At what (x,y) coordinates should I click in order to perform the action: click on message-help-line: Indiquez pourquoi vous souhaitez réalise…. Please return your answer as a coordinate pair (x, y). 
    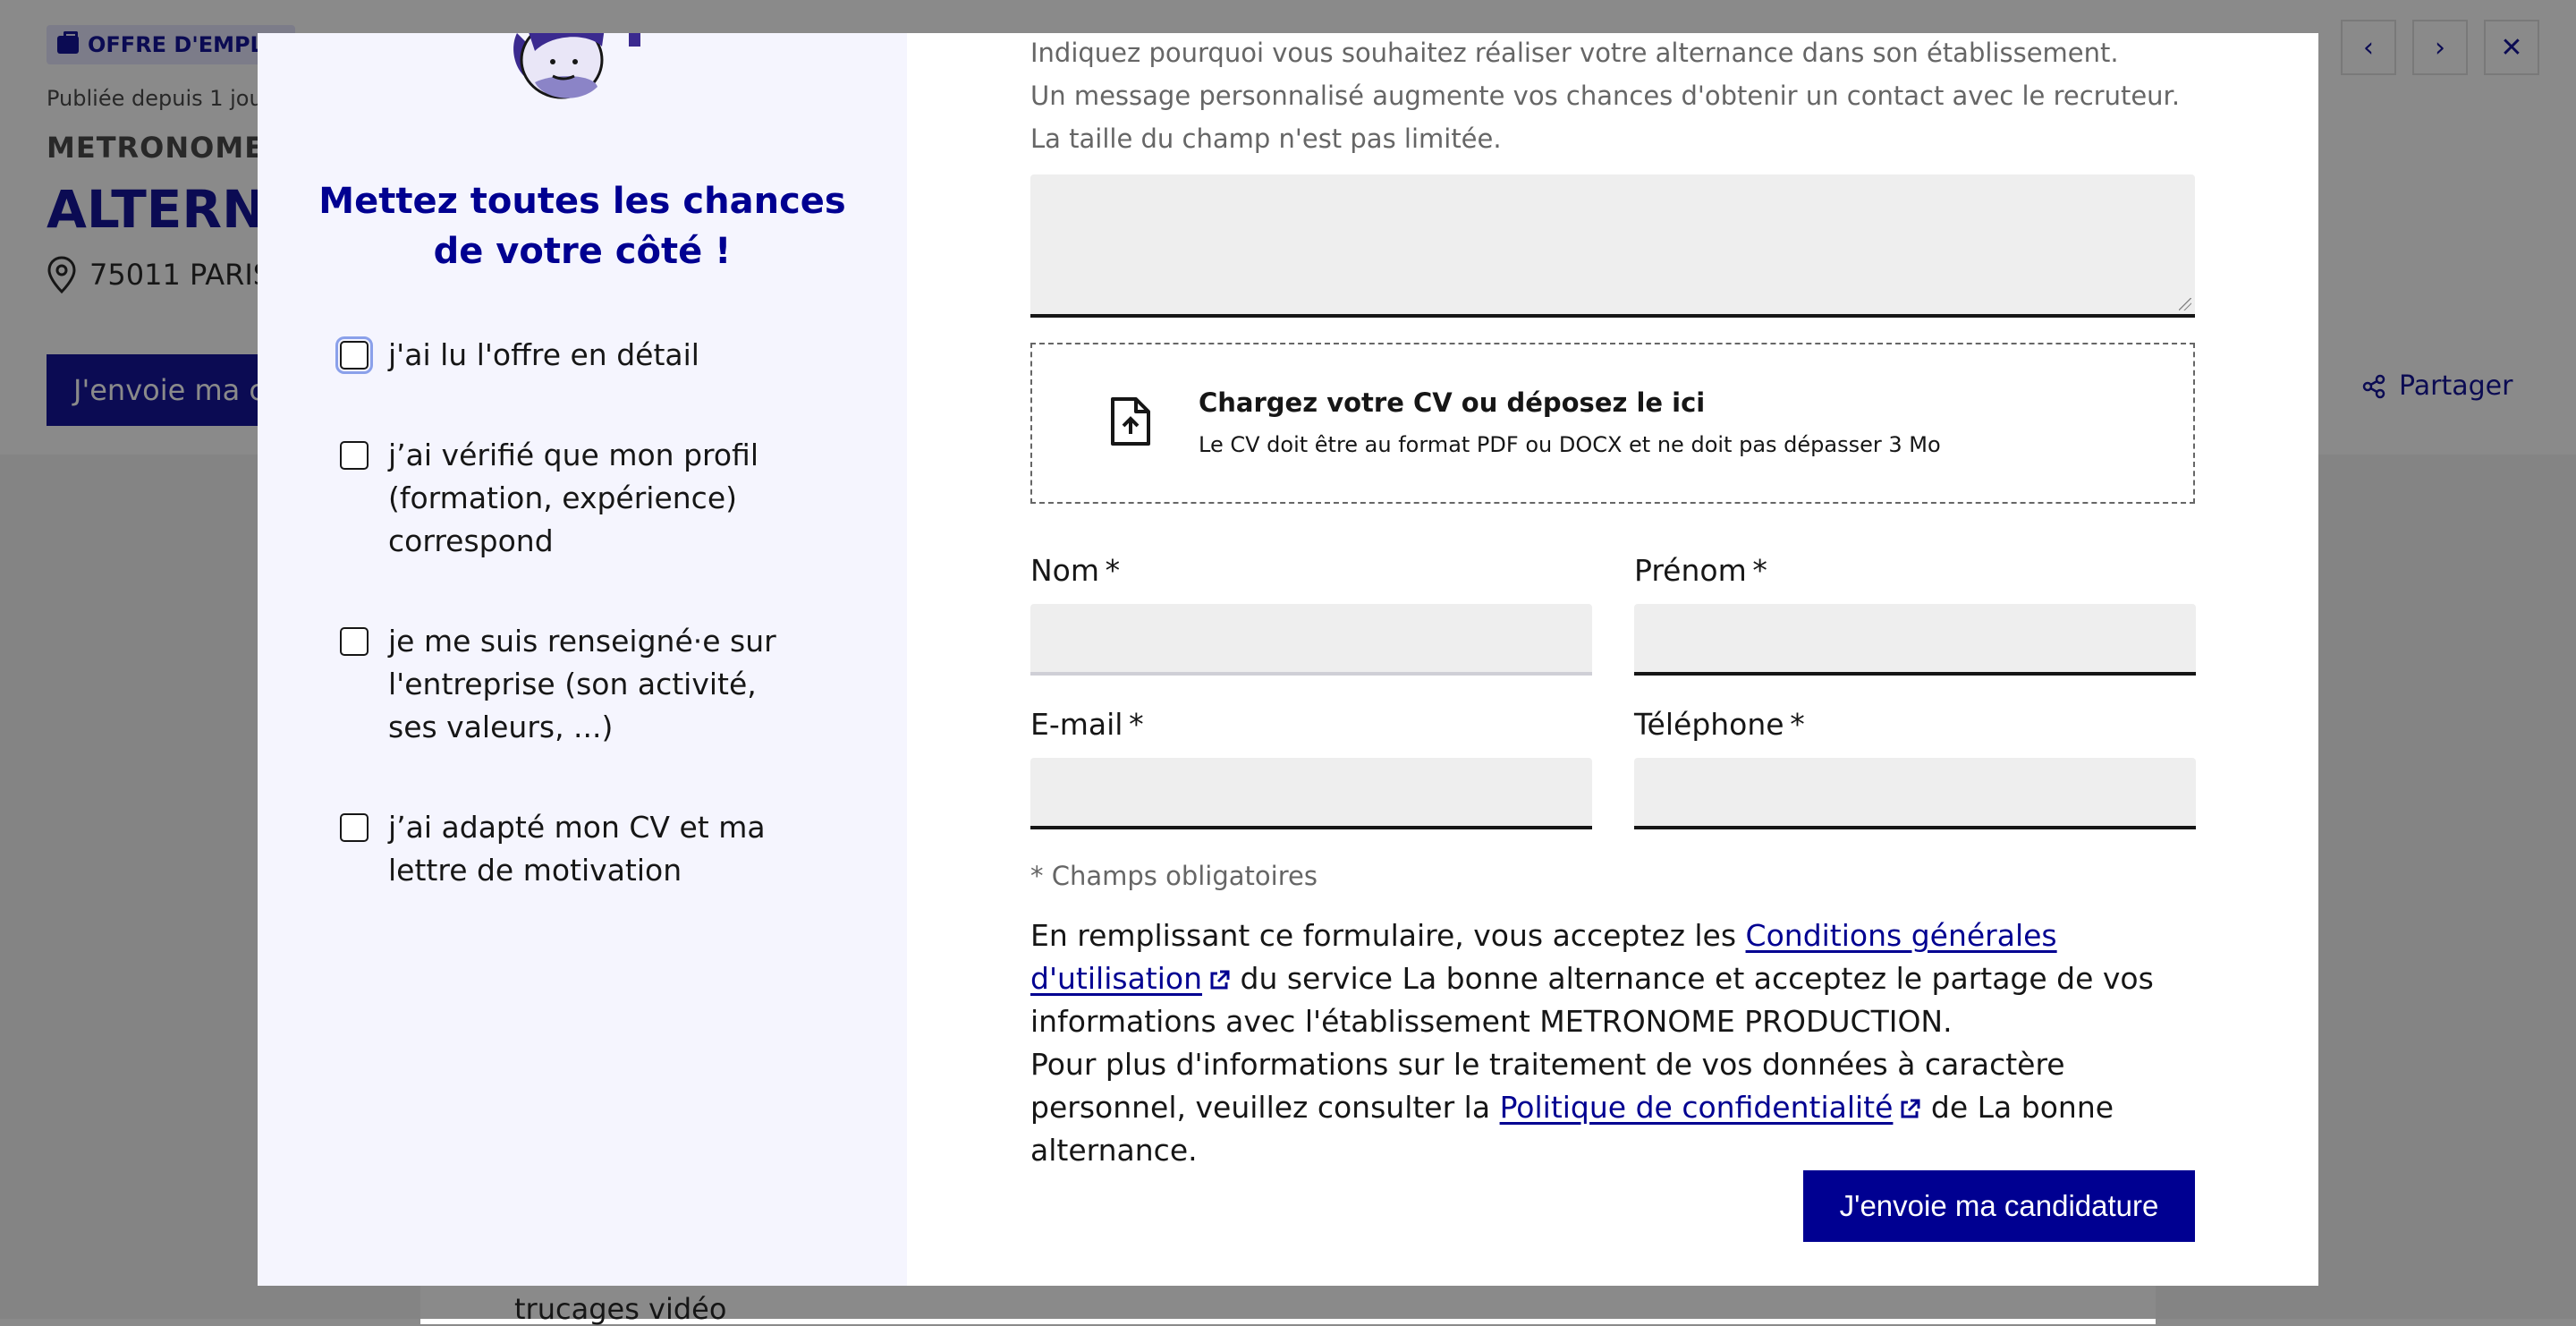
    Looking at the image, I should click on (1574, 53).